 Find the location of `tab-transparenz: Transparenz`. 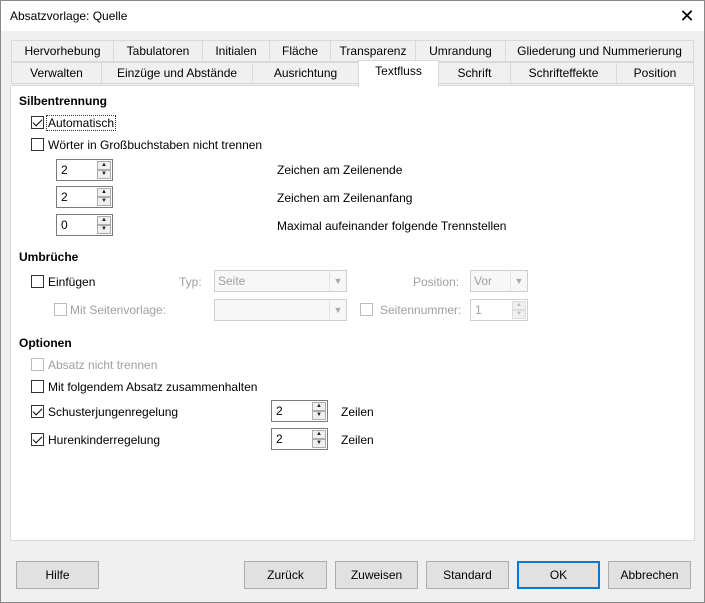

tab-transparenz: Transparenz is located at coordinates (373, 51).